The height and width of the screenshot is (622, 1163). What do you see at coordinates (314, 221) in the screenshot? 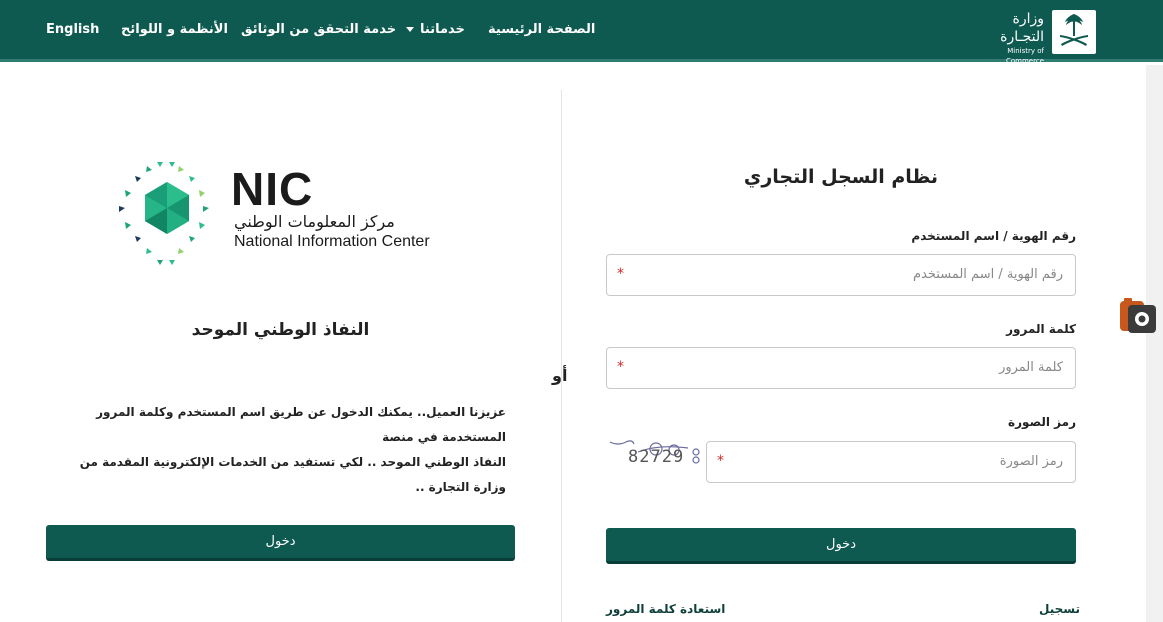
I see `nic-name-ar: مركز المعلومات الوطني` at bounding box center [314, 221].